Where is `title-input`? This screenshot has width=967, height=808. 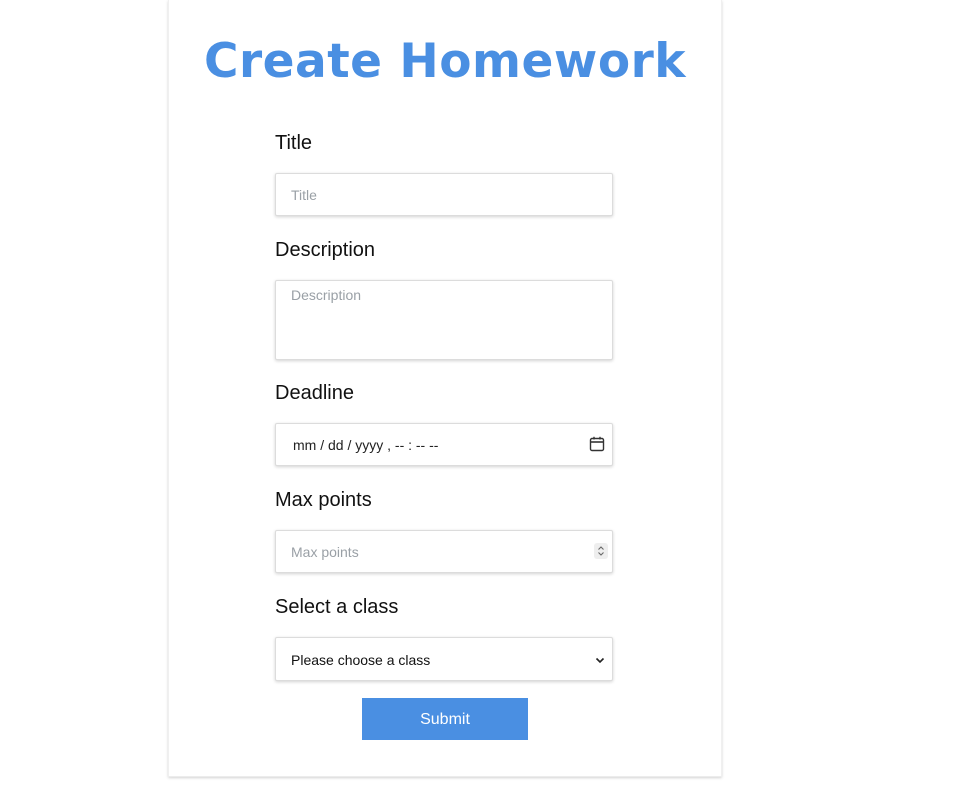
title-input is located at coordinates (431, 194).